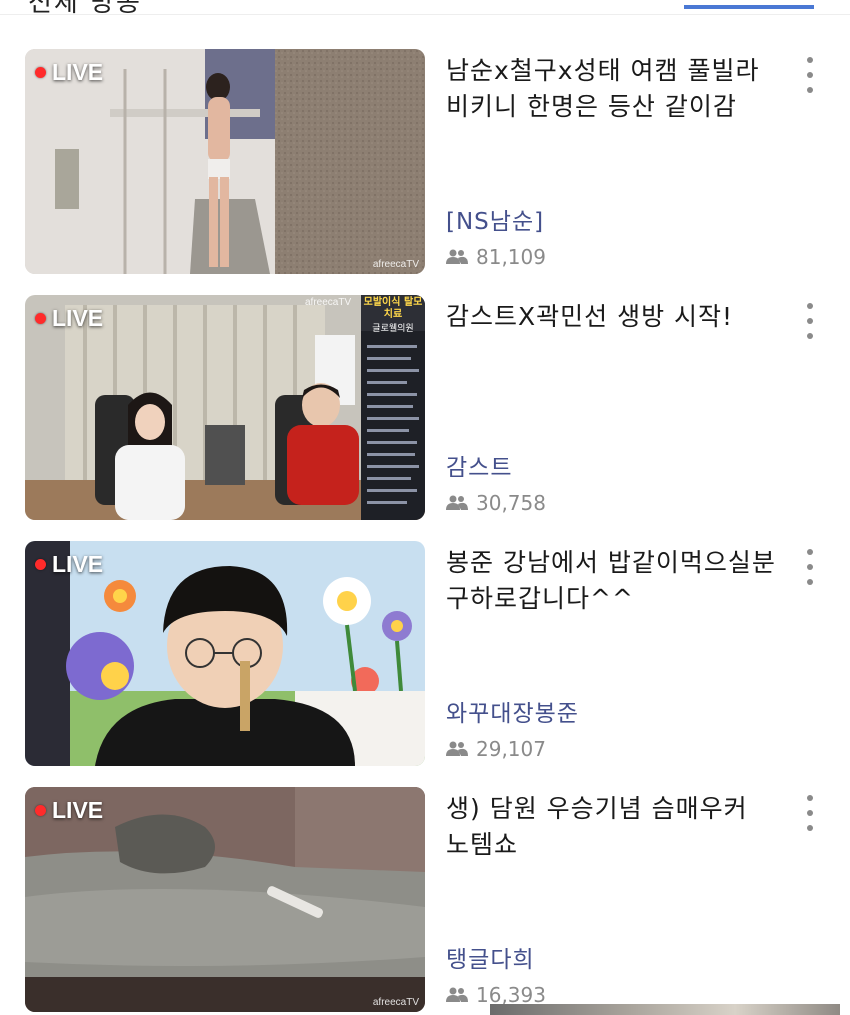 The width and height of the screenshot is (850, 1015). I want to click on ad-overlay-sub: 글로웰의원, so click(393, 329).